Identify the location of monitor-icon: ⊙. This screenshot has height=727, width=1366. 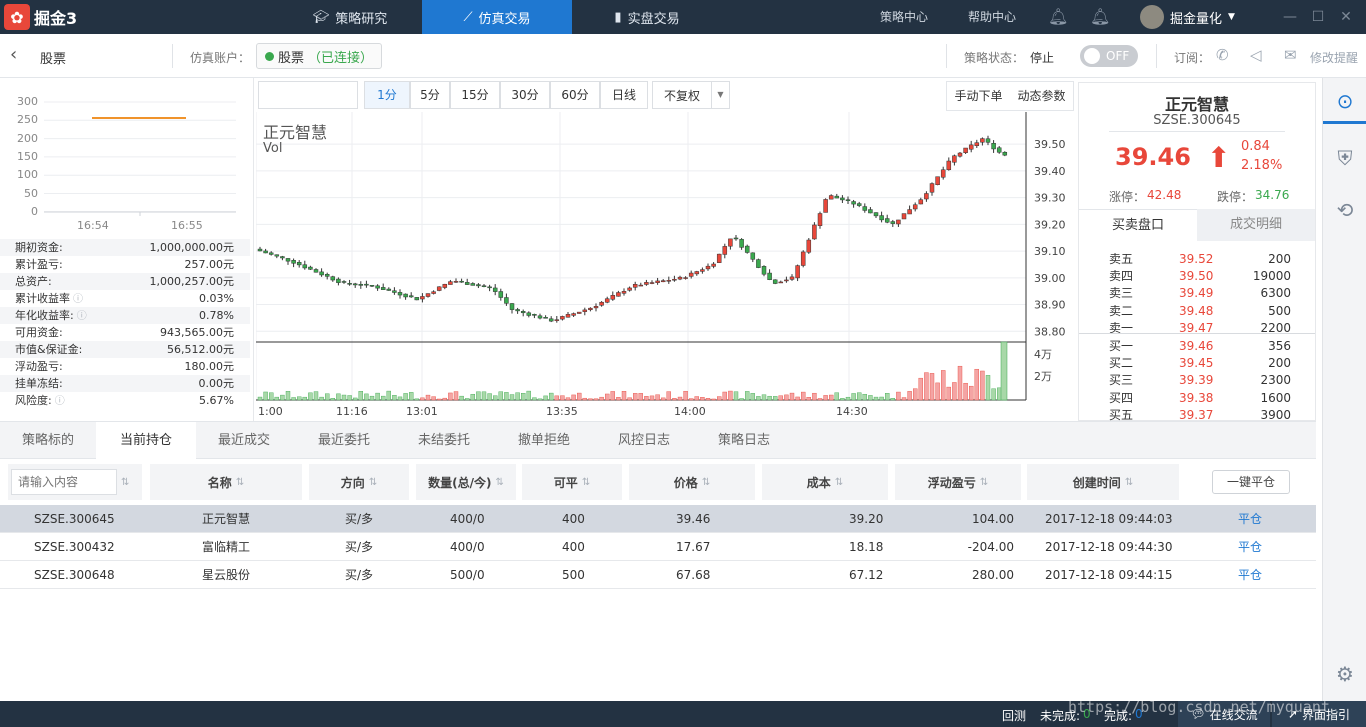
(1344, 102).